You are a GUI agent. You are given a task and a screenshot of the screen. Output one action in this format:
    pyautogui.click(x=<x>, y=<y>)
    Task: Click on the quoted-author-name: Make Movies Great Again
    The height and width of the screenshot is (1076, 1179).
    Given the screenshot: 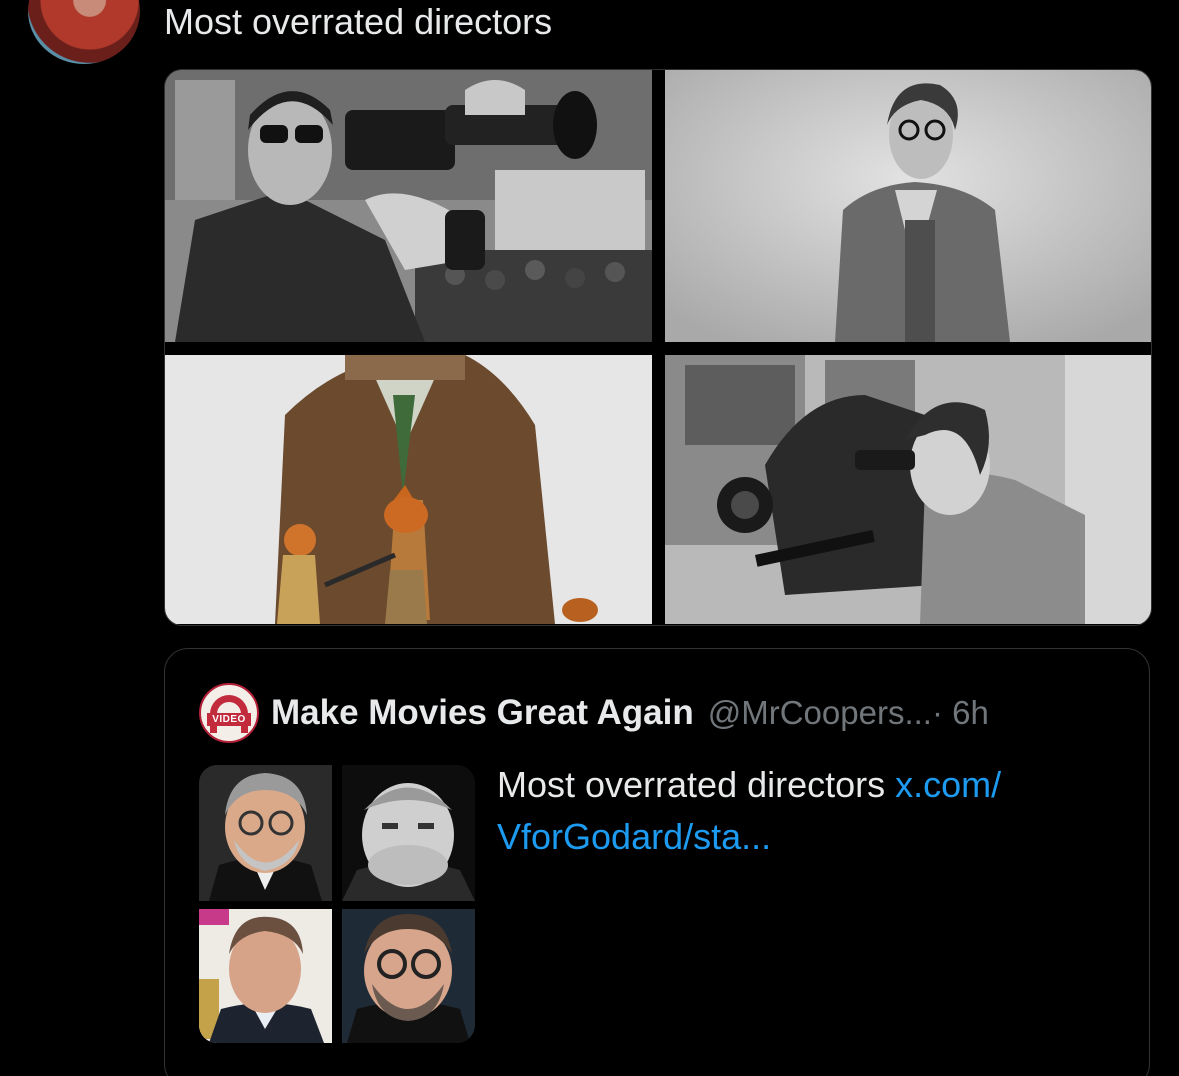 What is the action you would take?
    pyautogui.click(x=482, y=713)
    